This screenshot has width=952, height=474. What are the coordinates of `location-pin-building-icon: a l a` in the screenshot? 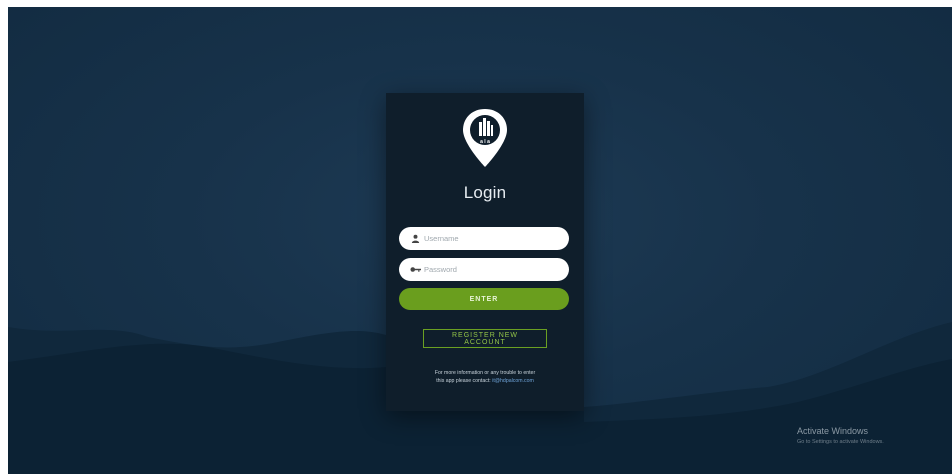 It's located at (485, 138).